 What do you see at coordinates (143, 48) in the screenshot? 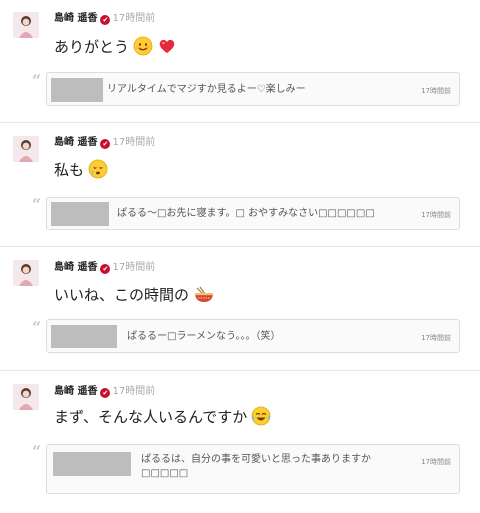
I see `smiling-face-icon` at bounding box center [143, 48].